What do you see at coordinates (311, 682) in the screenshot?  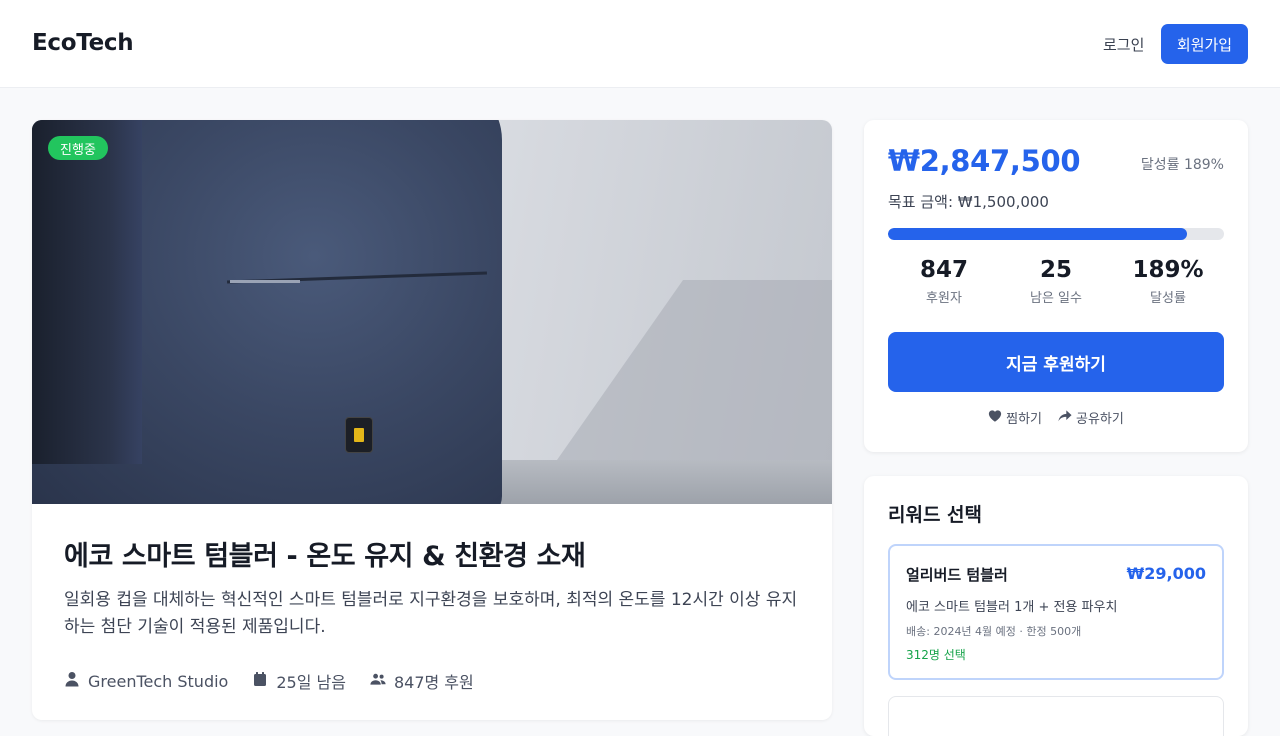 I see `days-left-text: 25일 남음` at bounding box center [311, 682].